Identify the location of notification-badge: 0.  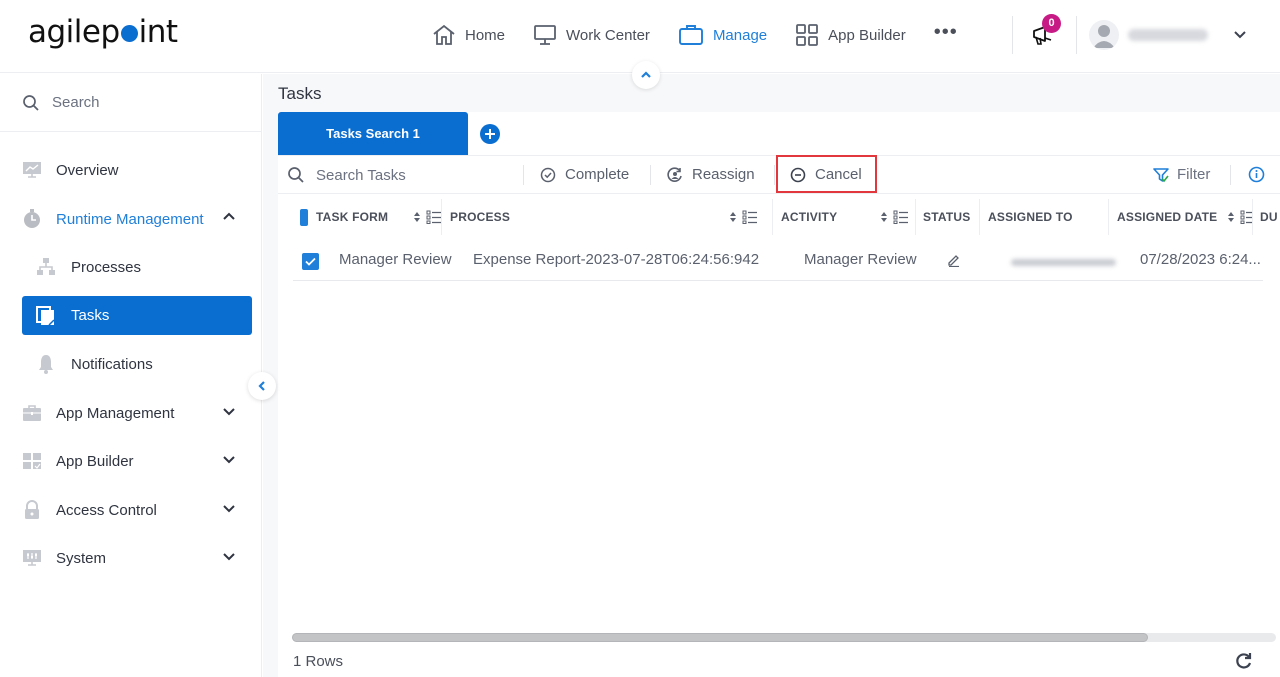
(1051, 23).